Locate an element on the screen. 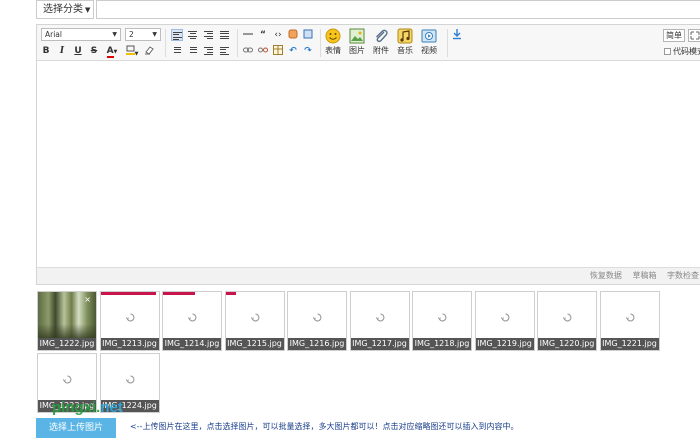  underline-button: U is located at coordinates (78, 51).